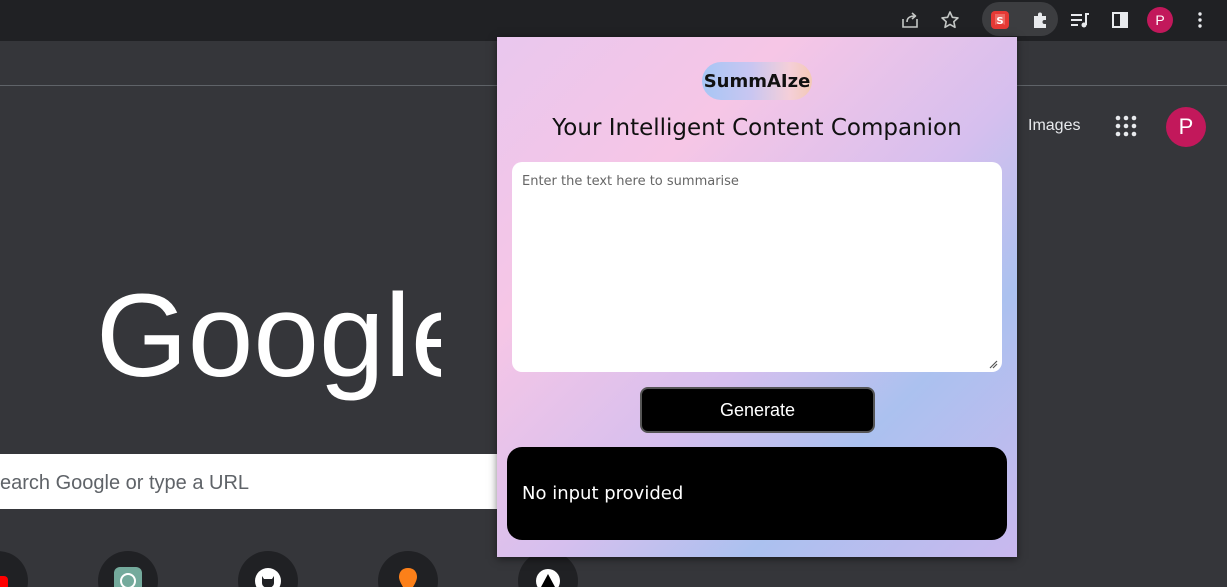 Image resolution: width=1227 pixels, height=587 pixels. What do you see at coordinates (757, 410) in the screenshot?
I see `generate-button: Generate` at bounding box center [757, 410].